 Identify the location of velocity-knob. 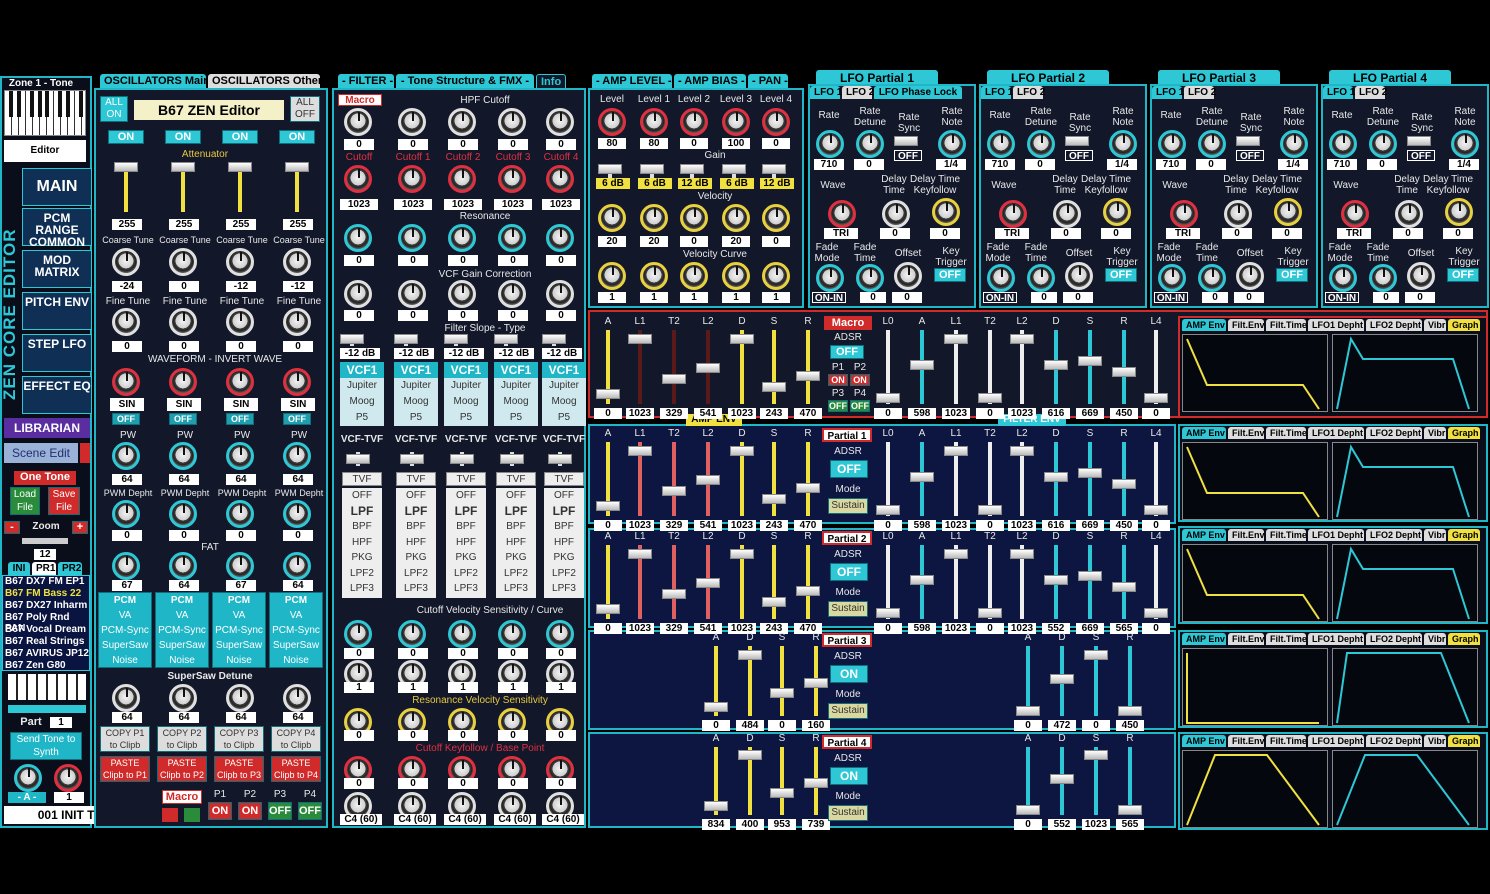
(736, 218).